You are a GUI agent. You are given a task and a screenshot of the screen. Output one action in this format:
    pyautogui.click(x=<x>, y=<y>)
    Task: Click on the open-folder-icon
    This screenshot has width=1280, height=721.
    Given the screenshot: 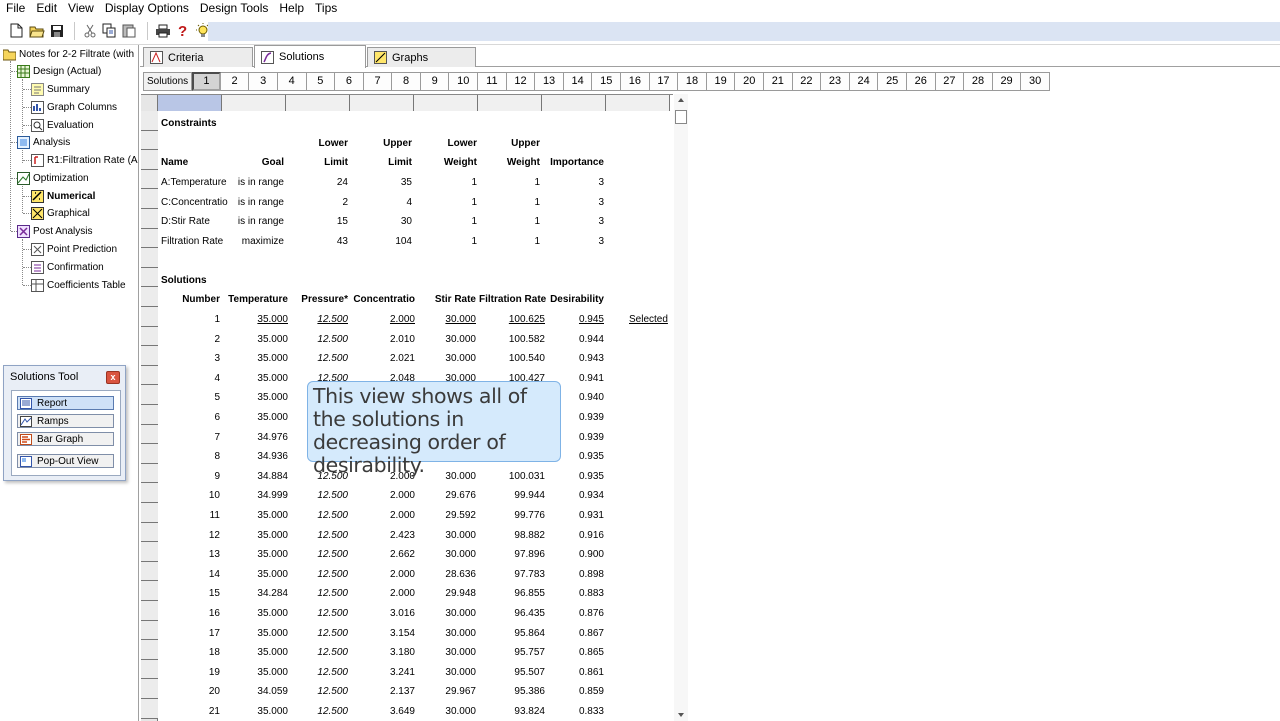 What is the action you would take?
    pyautogui.click(x=36, y=30)
    